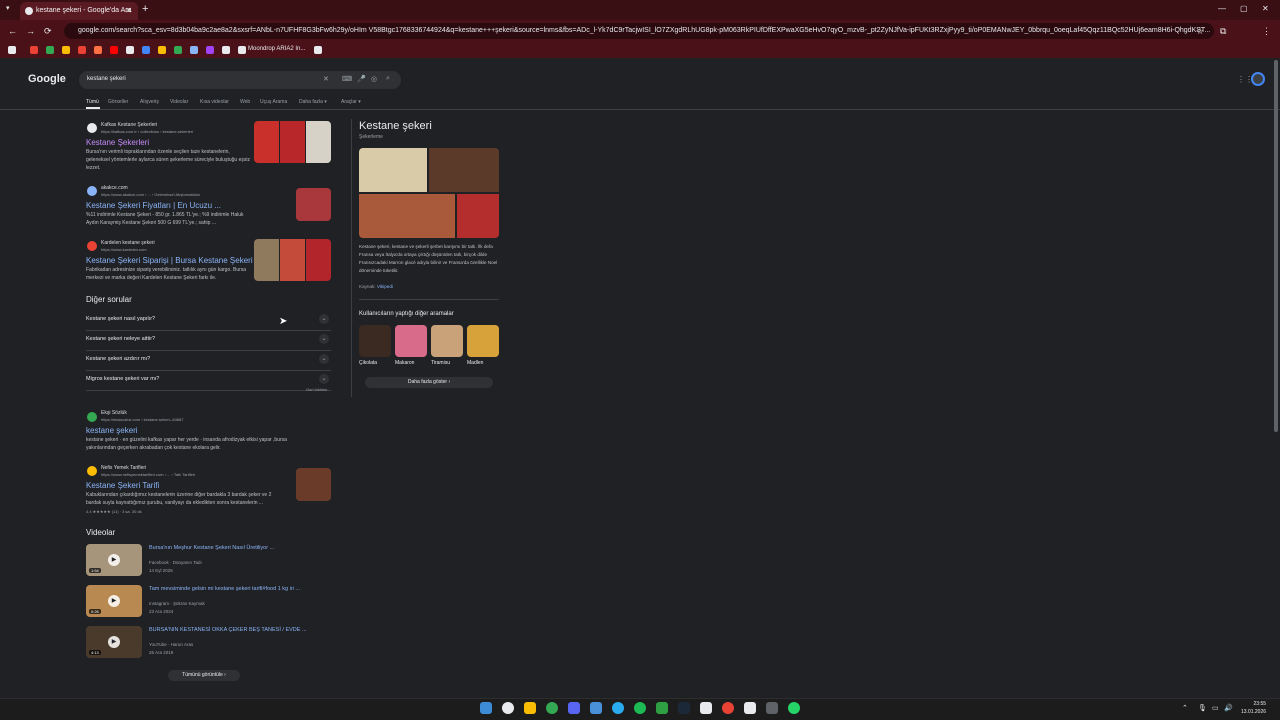 The height and width of the screenshot is (720, 1280). Describe the element at coordinates (114, 413) in the screenshot. I see `result-site-name: Ekşi Sözlük` at that location.